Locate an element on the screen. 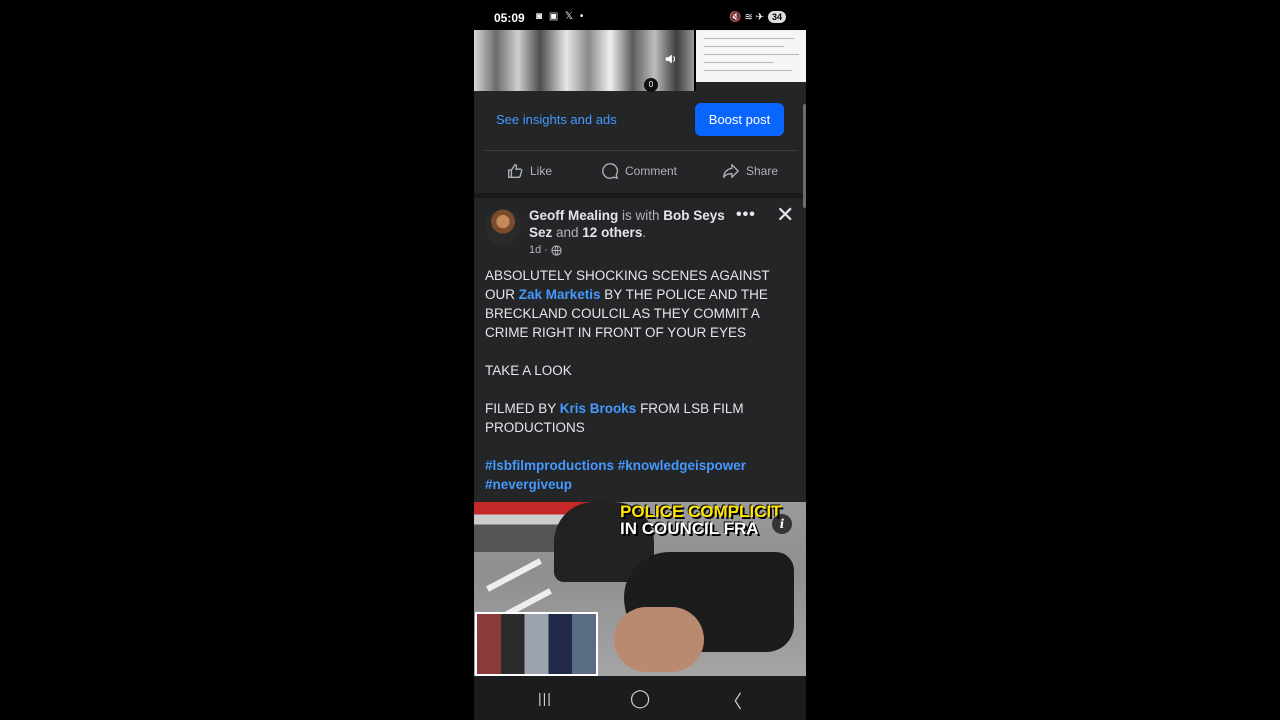  hashtag-3: #nevergiveup is located at coordinates (528, 484).